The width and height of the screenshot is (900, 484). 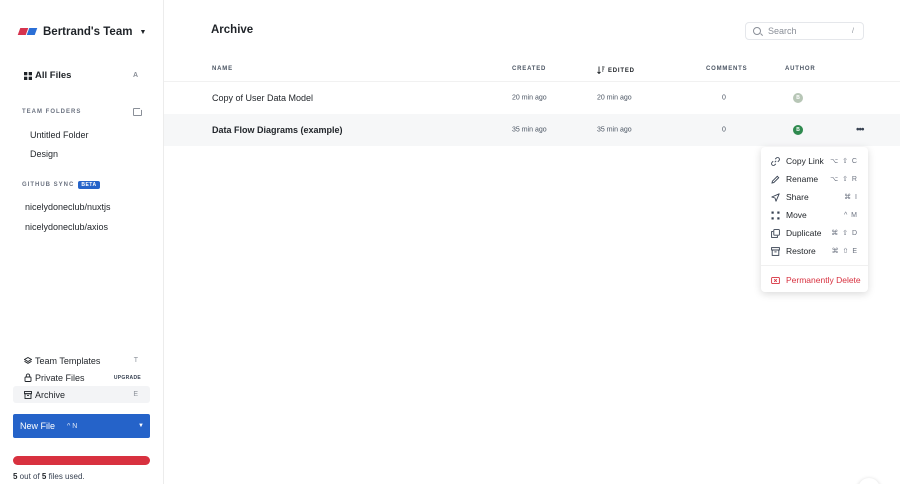 I want to click on pencil-icon, so click(x=775, y=179).